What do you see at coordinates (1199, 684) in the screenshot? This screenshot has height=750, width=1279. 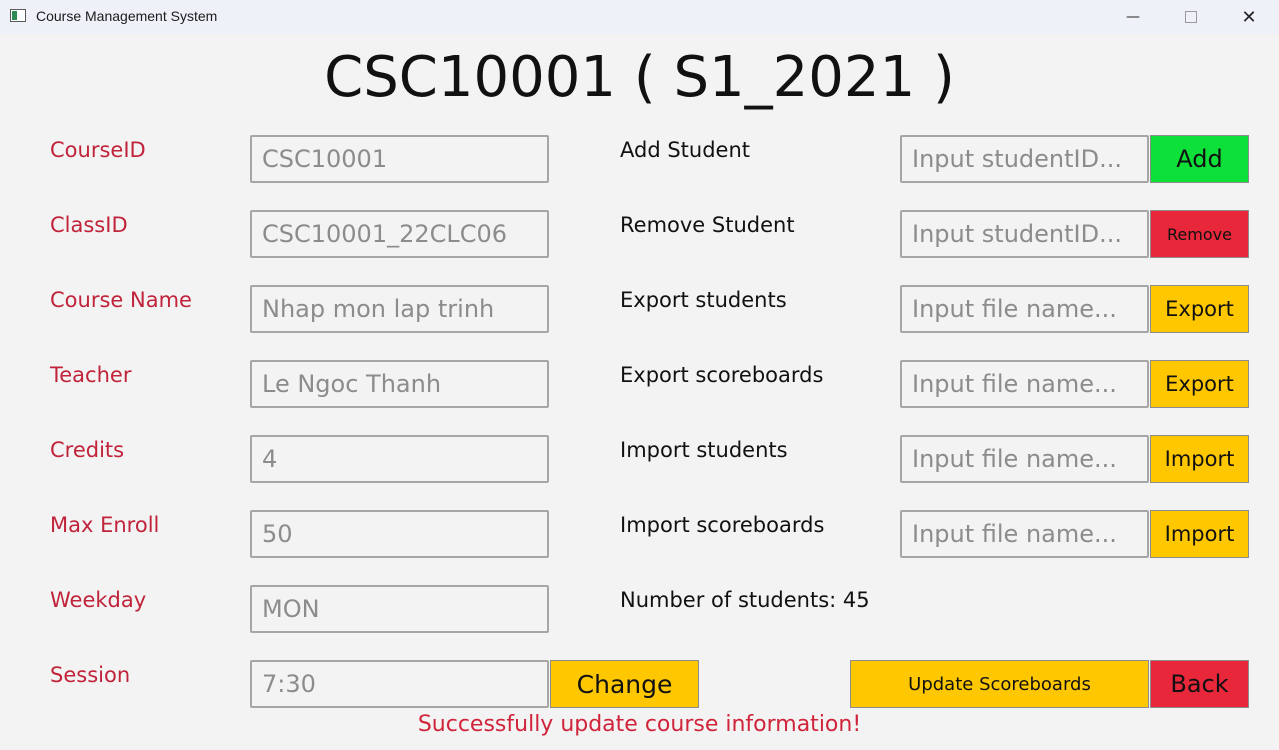 I see `back-button: Back` at bounding box center [1199, 684].